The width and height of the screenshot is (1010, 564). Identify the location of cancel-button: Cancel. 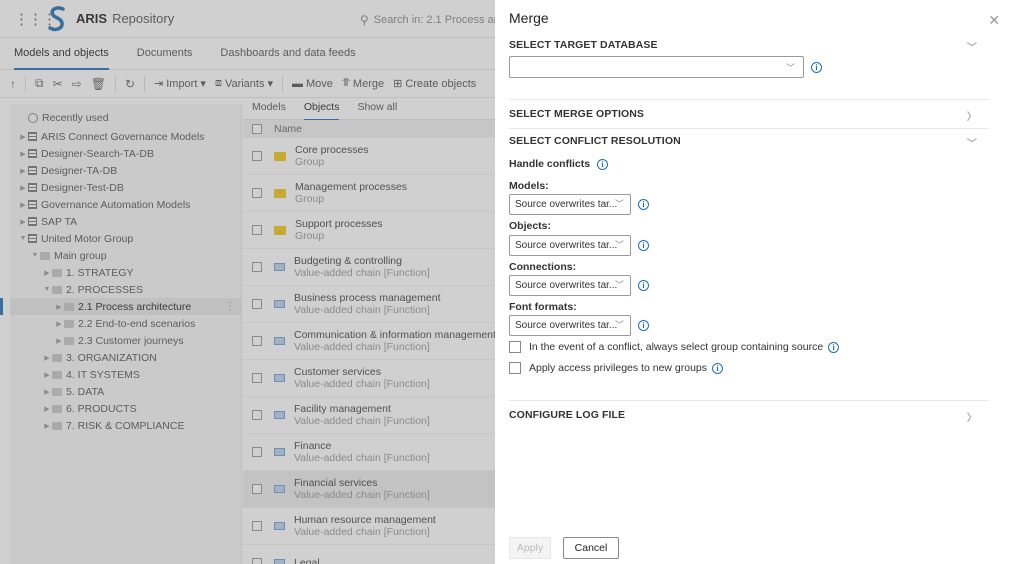
(591, 548).